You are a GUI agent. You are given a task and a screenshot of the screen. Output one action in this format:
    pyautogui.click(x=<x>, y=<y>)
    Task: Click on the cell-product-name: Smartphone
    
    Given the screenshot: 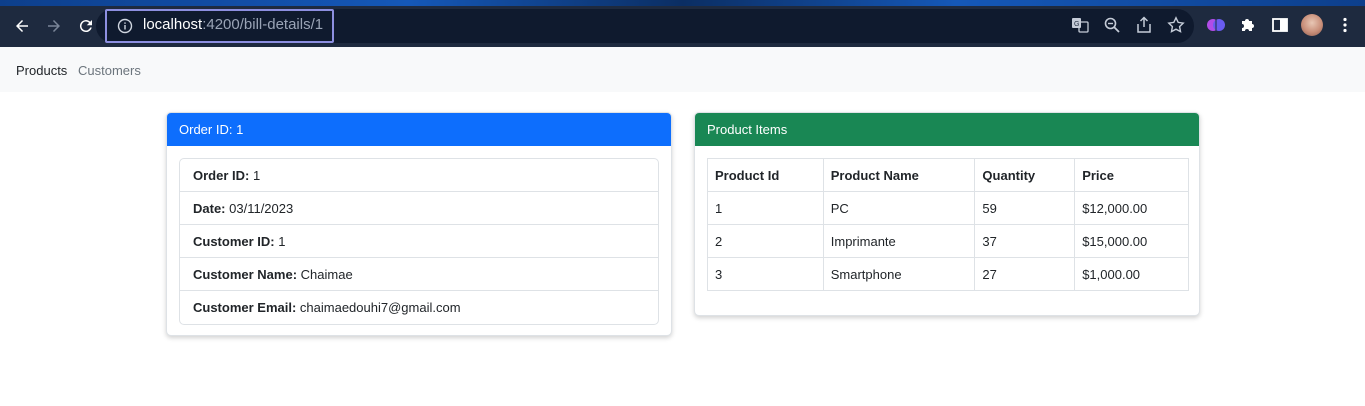 What is the action you would take?
    pyautogui.click(x=899, y=274)
    